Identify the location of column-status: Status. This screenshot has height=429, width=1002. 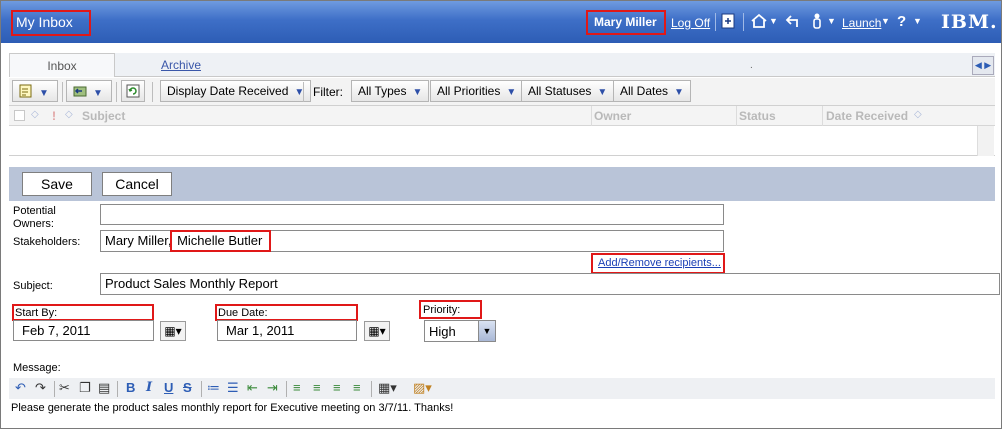
(757, 116).